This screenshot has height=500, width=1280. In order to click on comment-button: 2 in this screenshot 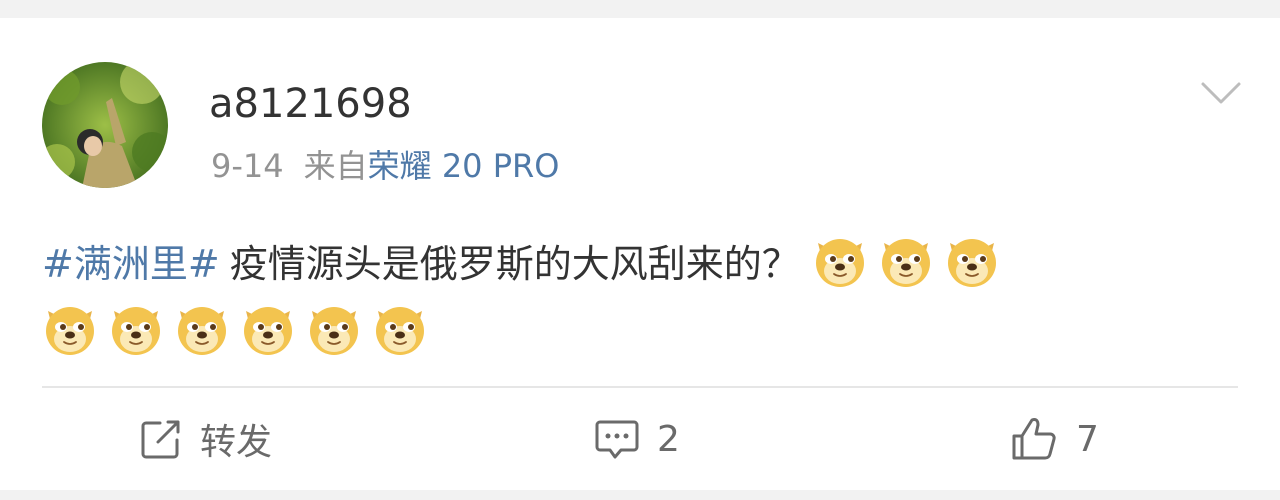, I will do `click(637, 439)`.